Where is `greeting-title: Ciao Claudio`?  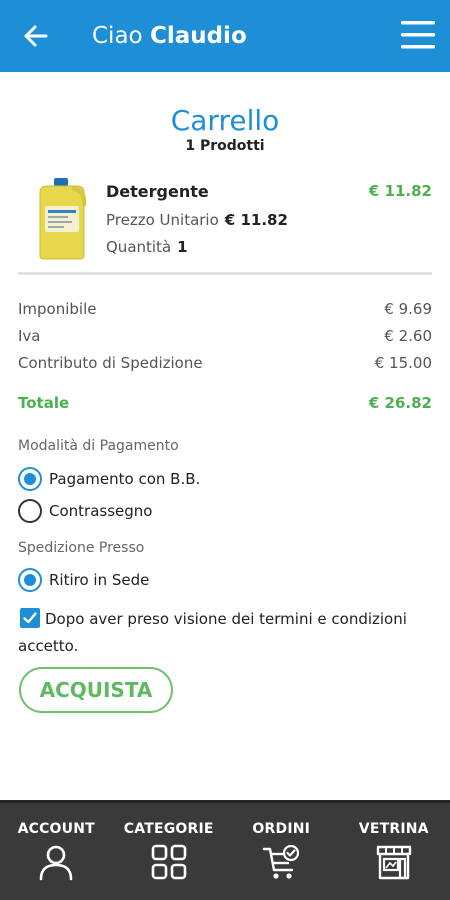
greeting-title: Ciao Claudio is located at coordinates (169, 36).